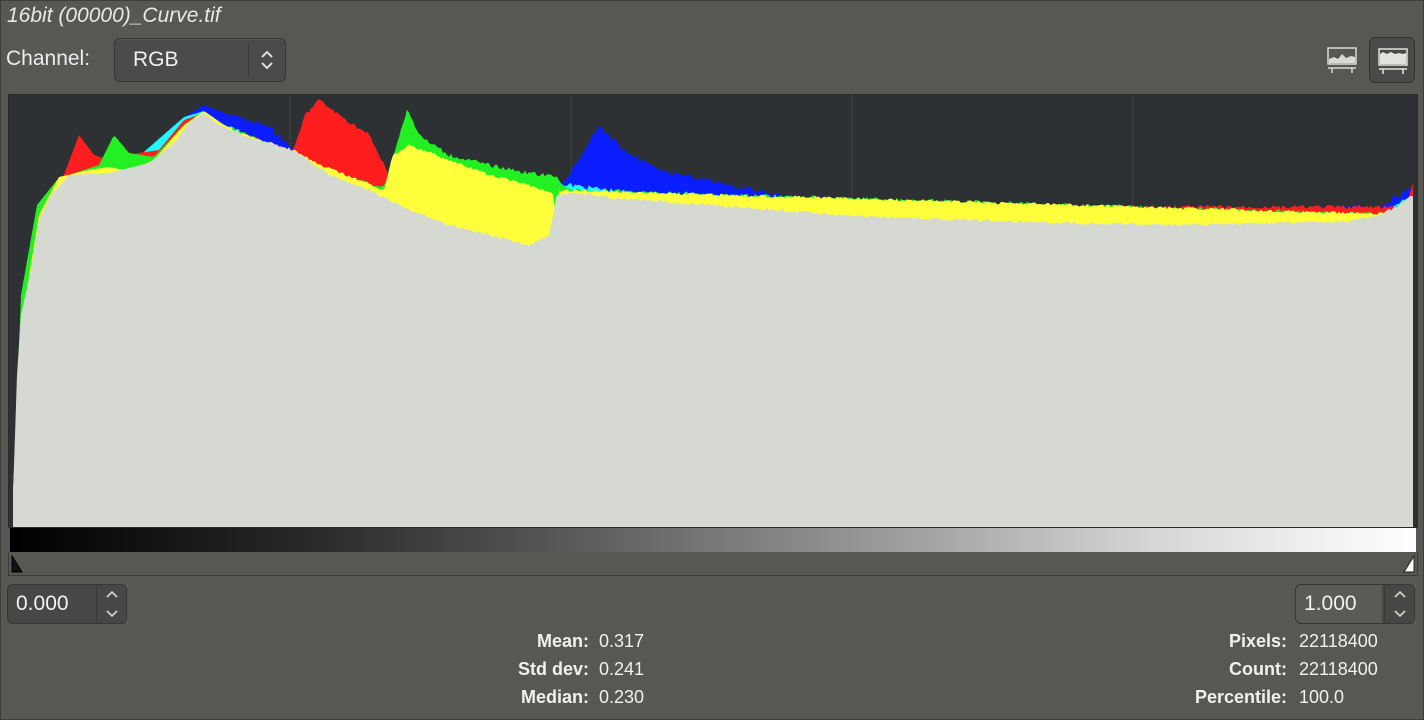  I want to click on upper-range-spinbox, so click(1355, 604).